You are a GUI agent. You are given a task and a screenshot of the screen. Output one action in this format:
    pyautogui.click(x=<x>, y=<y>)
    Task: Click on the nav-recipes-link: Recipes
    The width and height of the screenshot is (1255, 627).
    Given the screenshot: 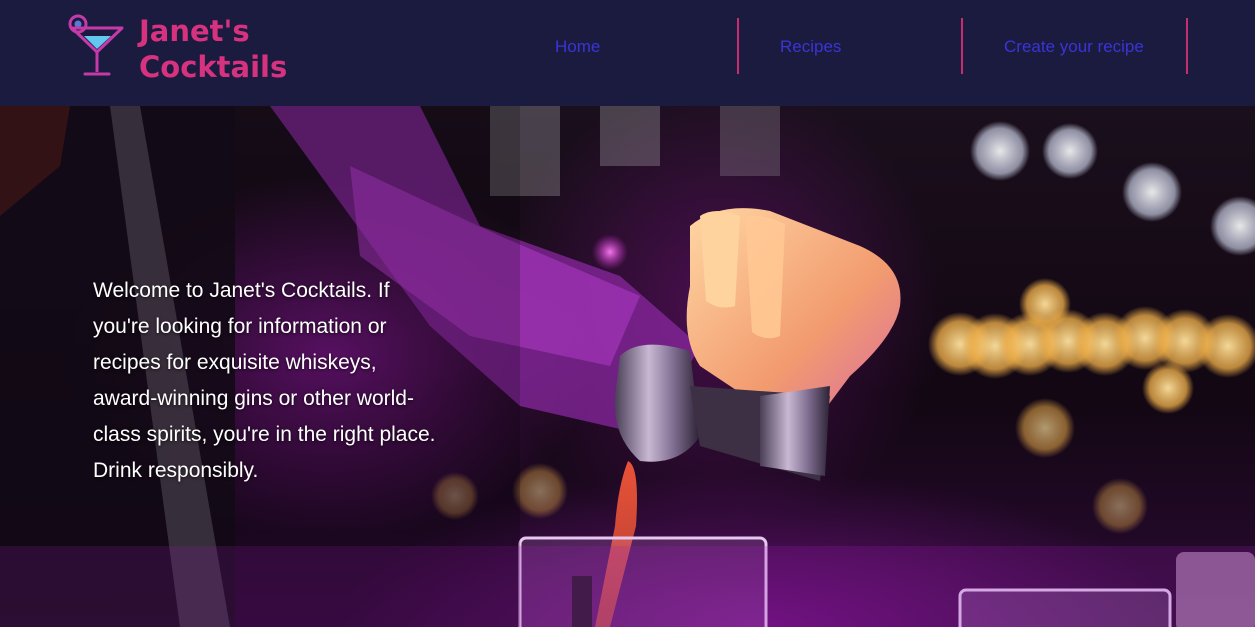 What is the action you would take?
    pyautogui.click(x=810, y=46)
    